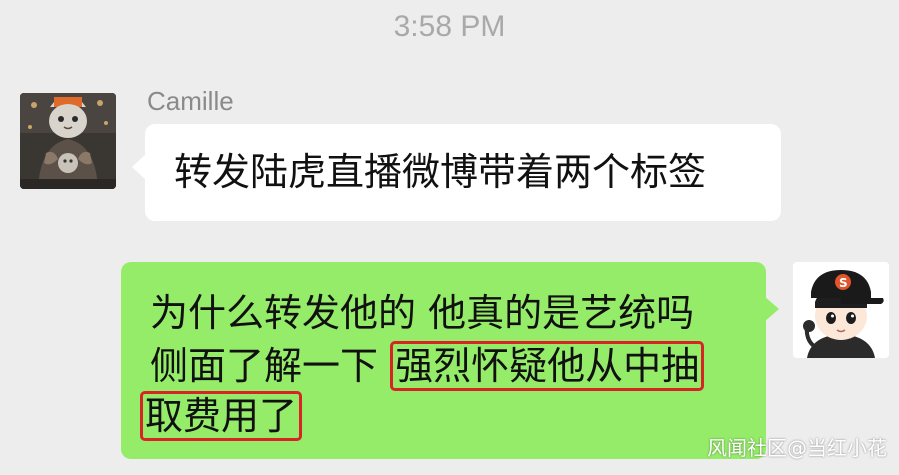  Describe the element at coordinates (449, 26) in the screenshot. I see `message-timestamp: 3:58 PM` at that location.